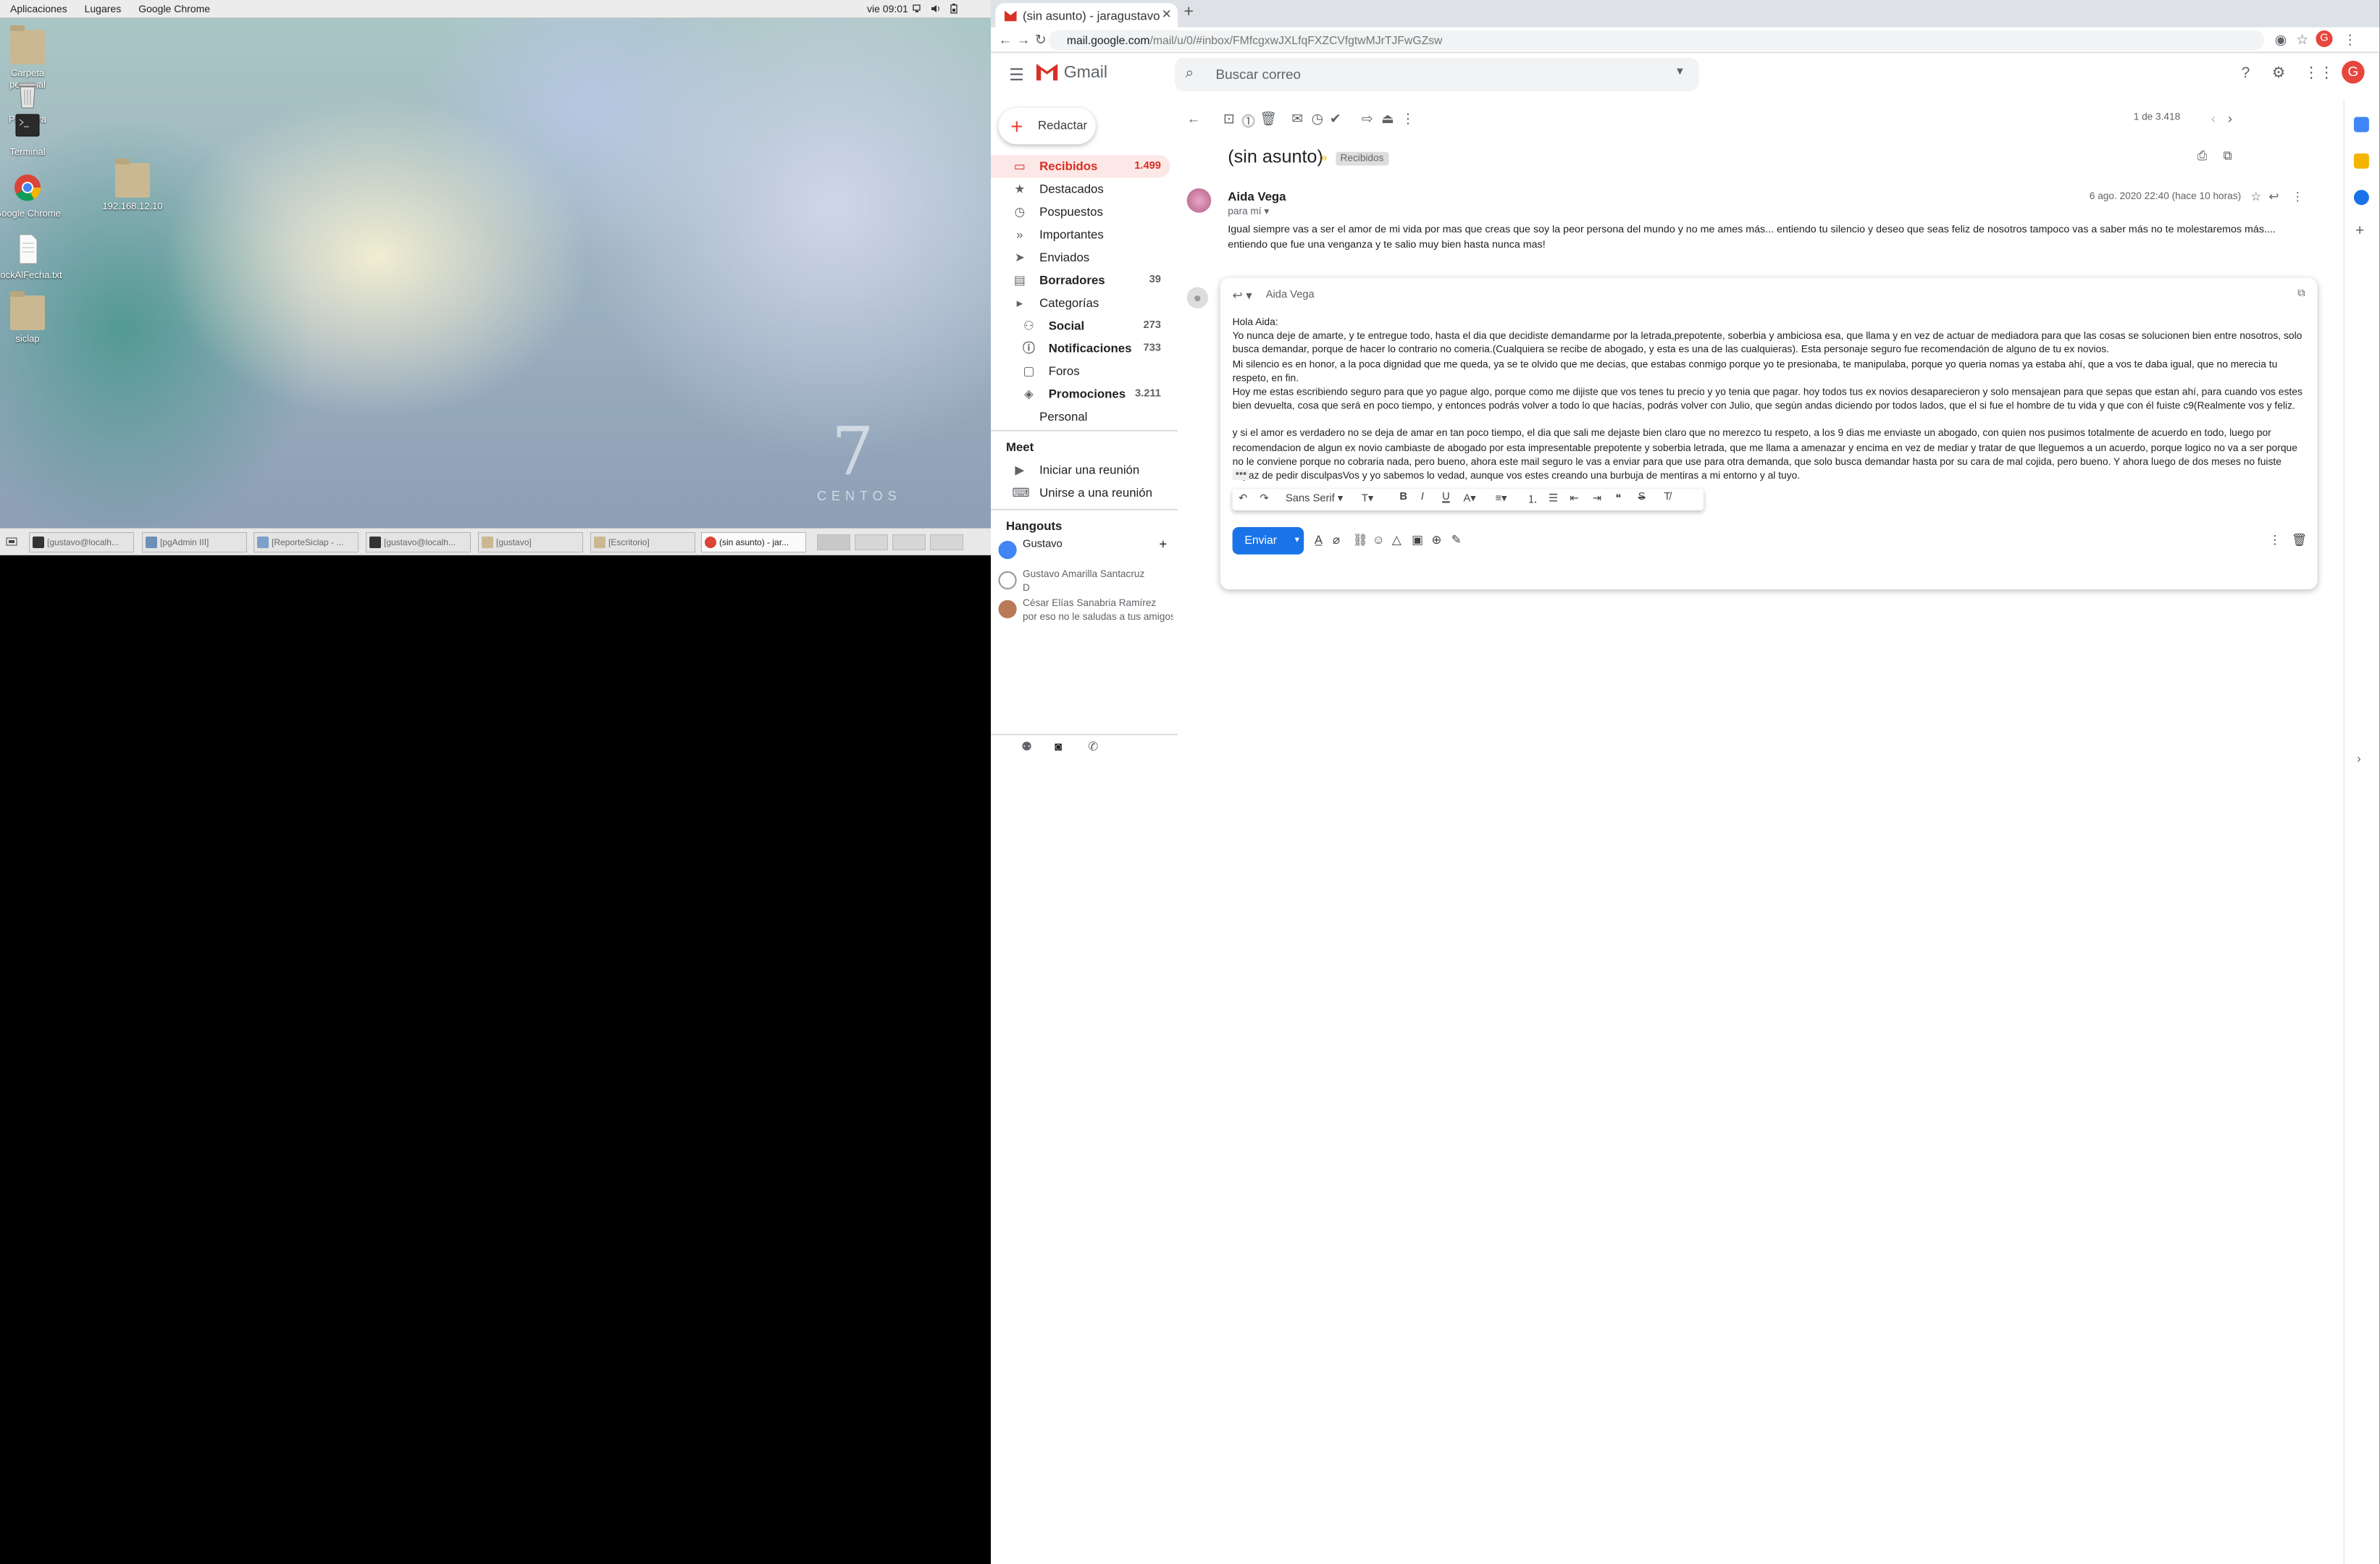 The width and height of the screenshot is (2380, 1564). Describe the element at coordinates (1080, 371) in the screenshot. I see `nav-forums: ▢ Foros` at that location.